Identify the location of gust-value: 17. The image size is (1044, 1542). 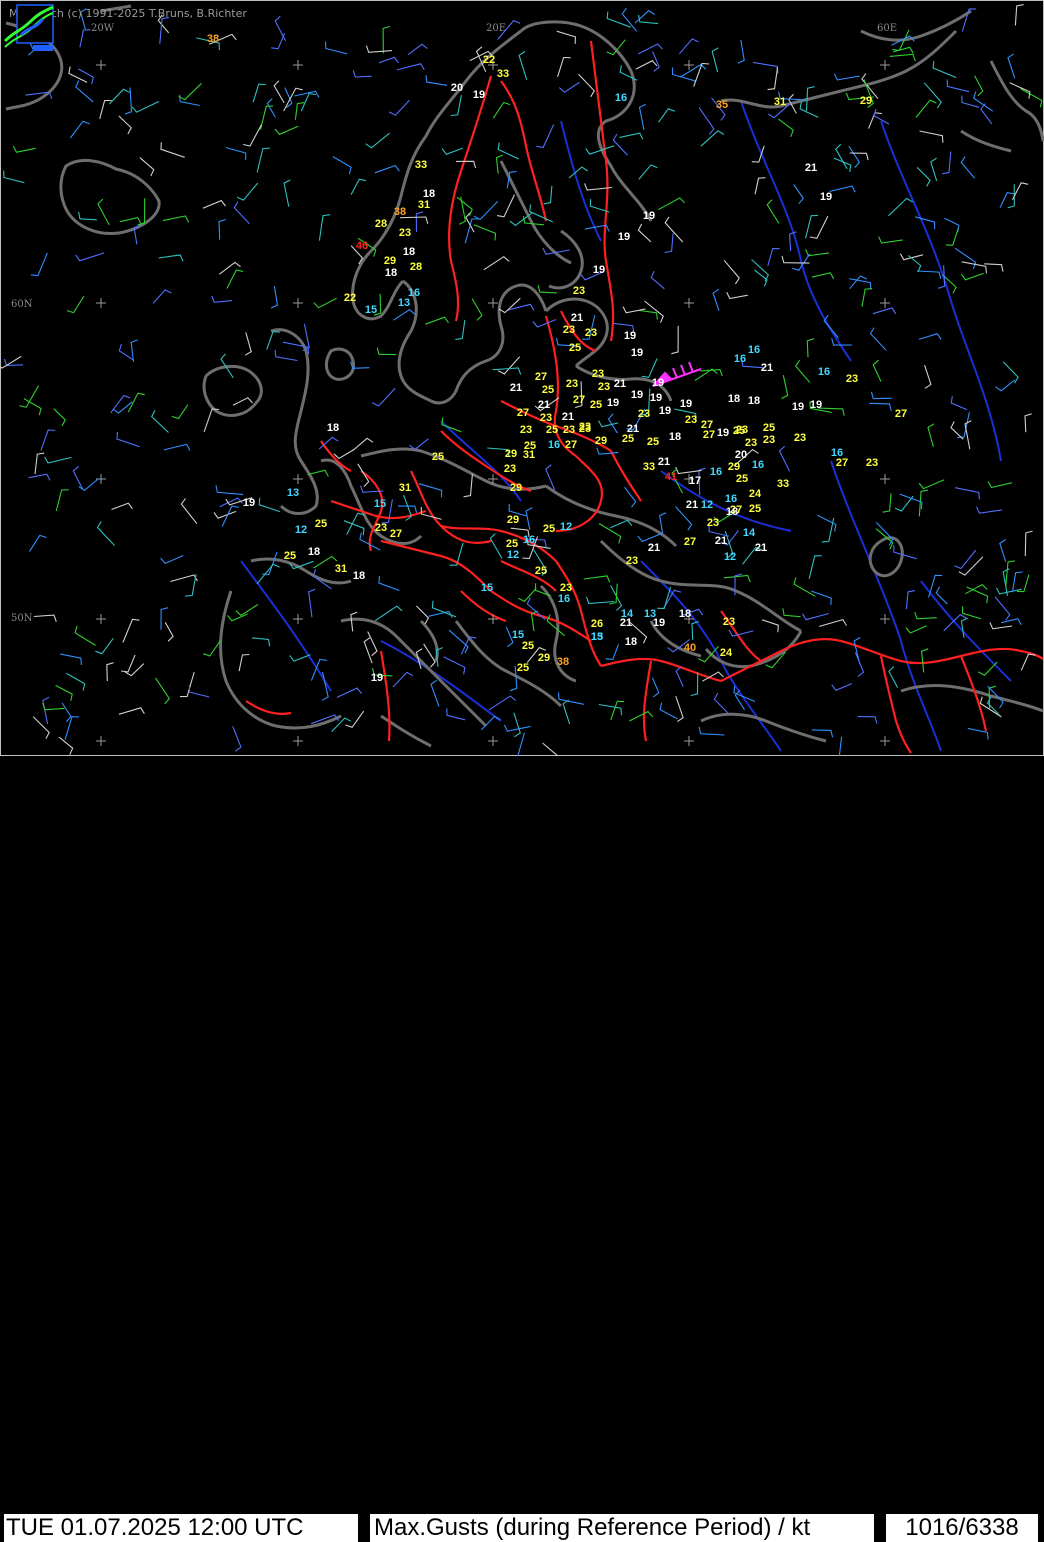
(695, 481).